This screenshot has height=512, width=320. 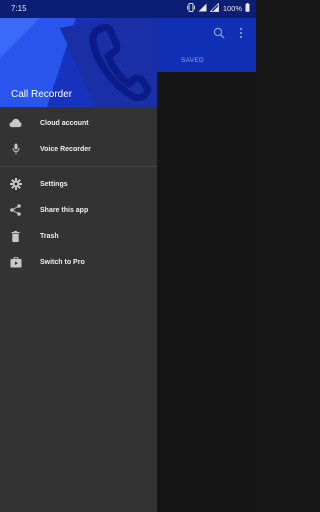 What do you see at coordinates (128, 9) in the screenshot?
I see `status-bar: 7:15 100%` at bounding box center [128, 9].